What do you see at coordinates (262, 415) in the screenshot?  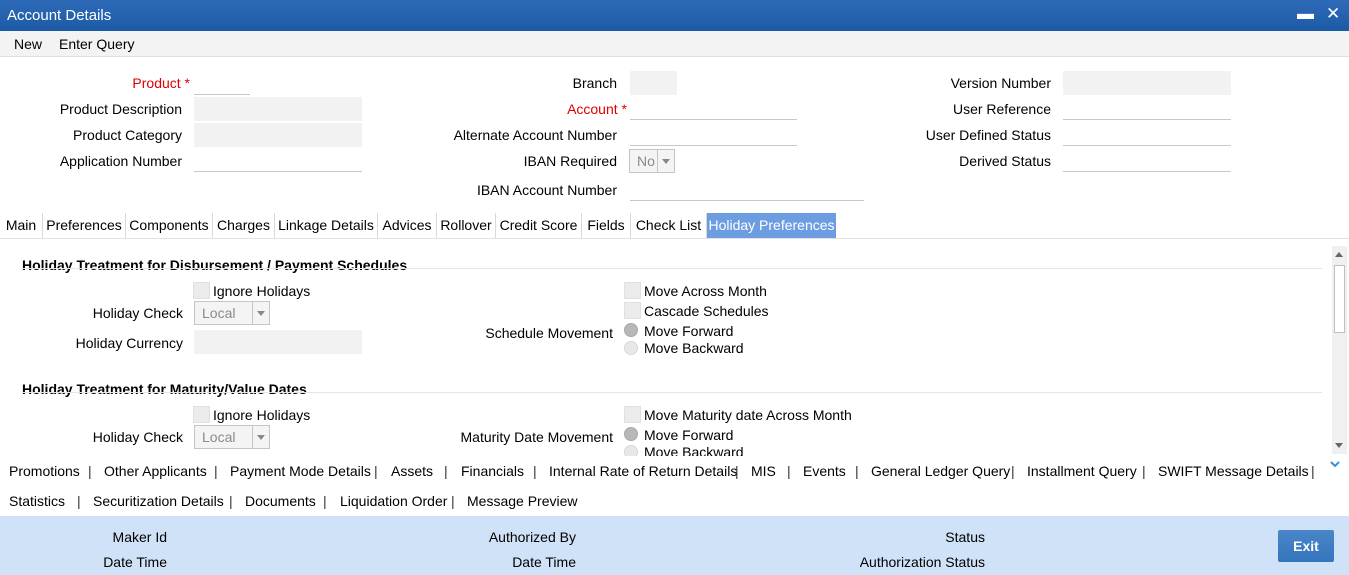 I see `maturity-ignore-holidays-label: Ignore Holidays` at bounding box center [262, 415].